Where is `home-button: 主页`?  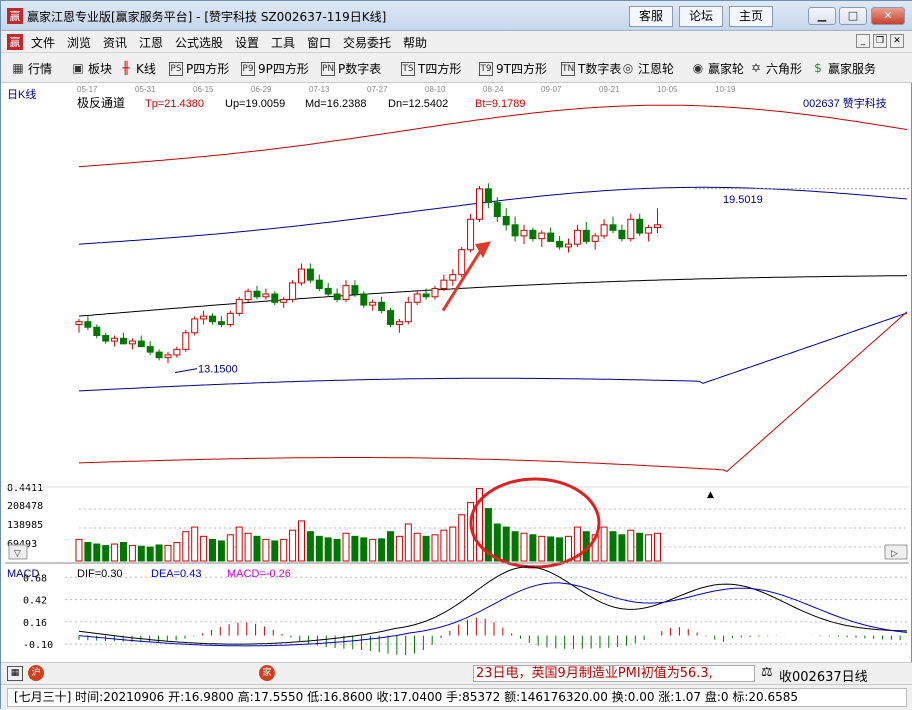
home-button: 主页 is located at coordinates (751, 16).